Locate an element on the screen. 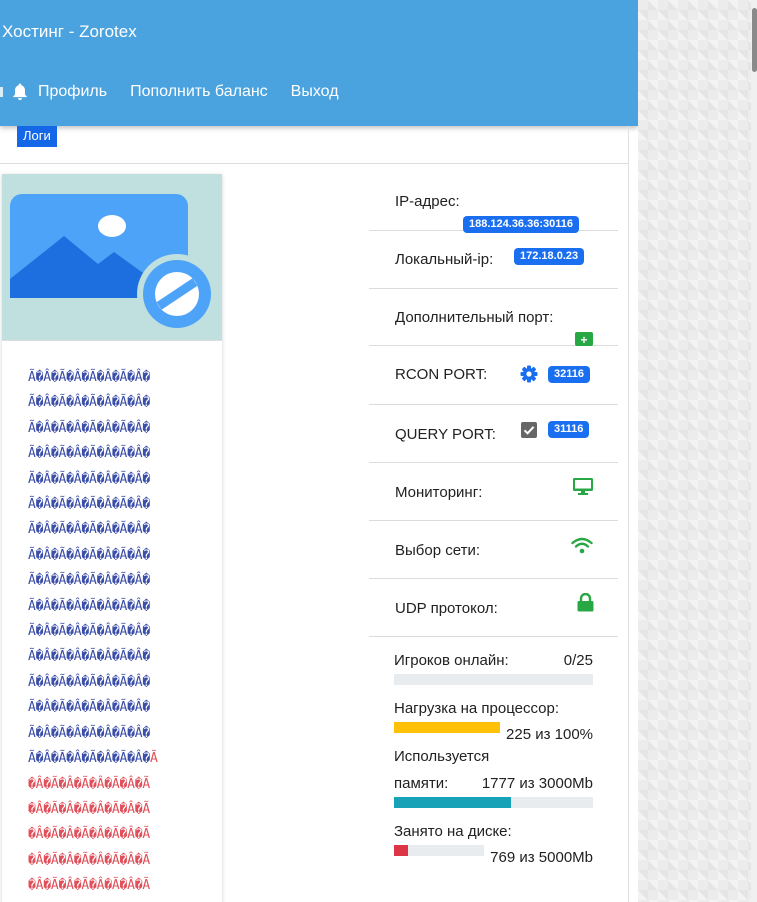  server-image is located at coordinates (112, 257).